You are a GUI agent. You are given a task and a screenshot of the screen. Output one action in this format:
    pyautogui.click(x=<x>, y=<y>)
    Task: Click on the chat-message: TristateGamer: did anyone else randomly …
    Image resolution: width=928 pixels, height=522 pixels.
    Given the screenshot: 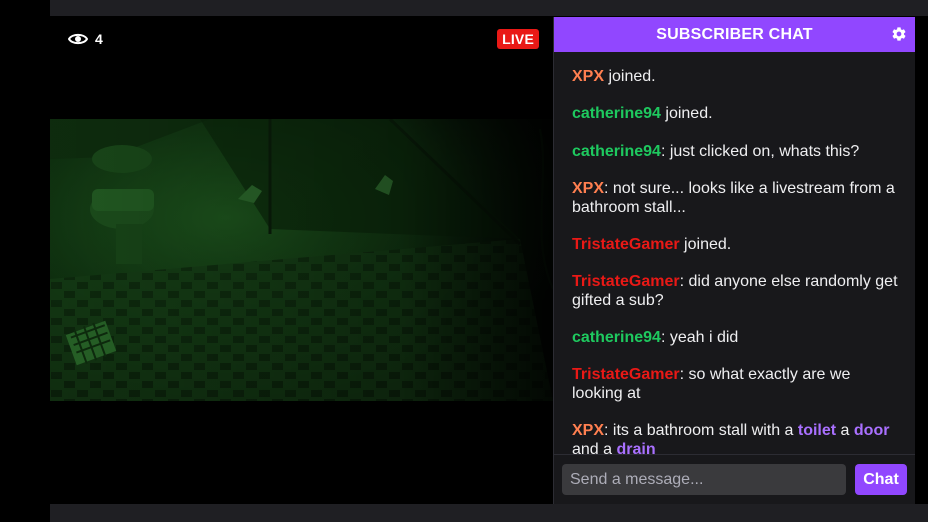 What is the action you would take?
    pyautogui.click(x=737, y=291)
    